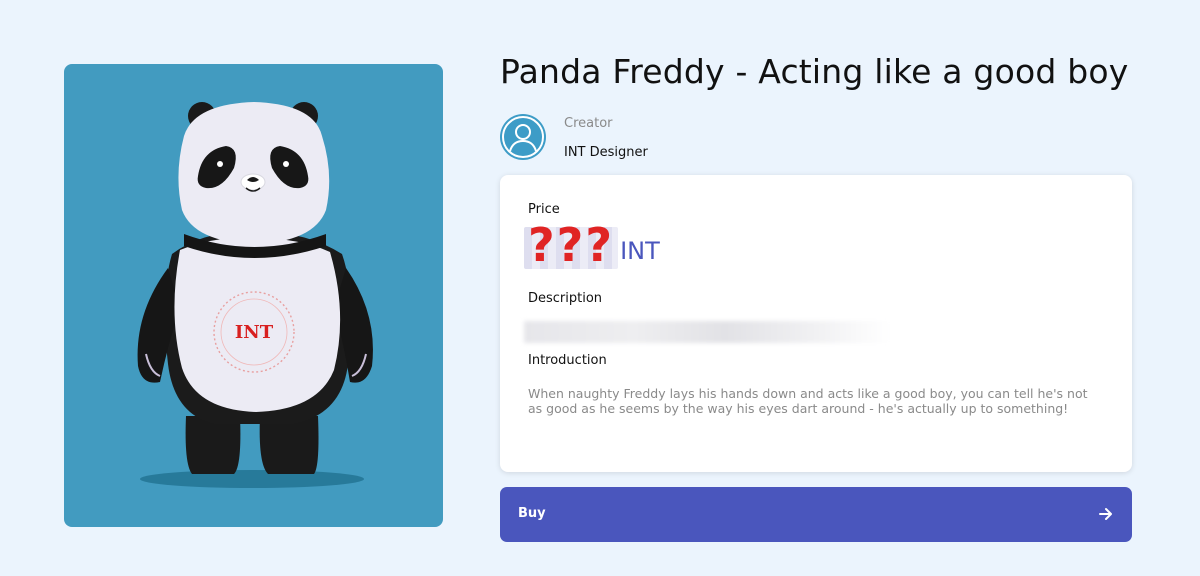 The height and width of the screenshot is (576, 1200). Describe the element at coordinates (707, 332) in the screenshot. I see `description-text-redacted` at that location.